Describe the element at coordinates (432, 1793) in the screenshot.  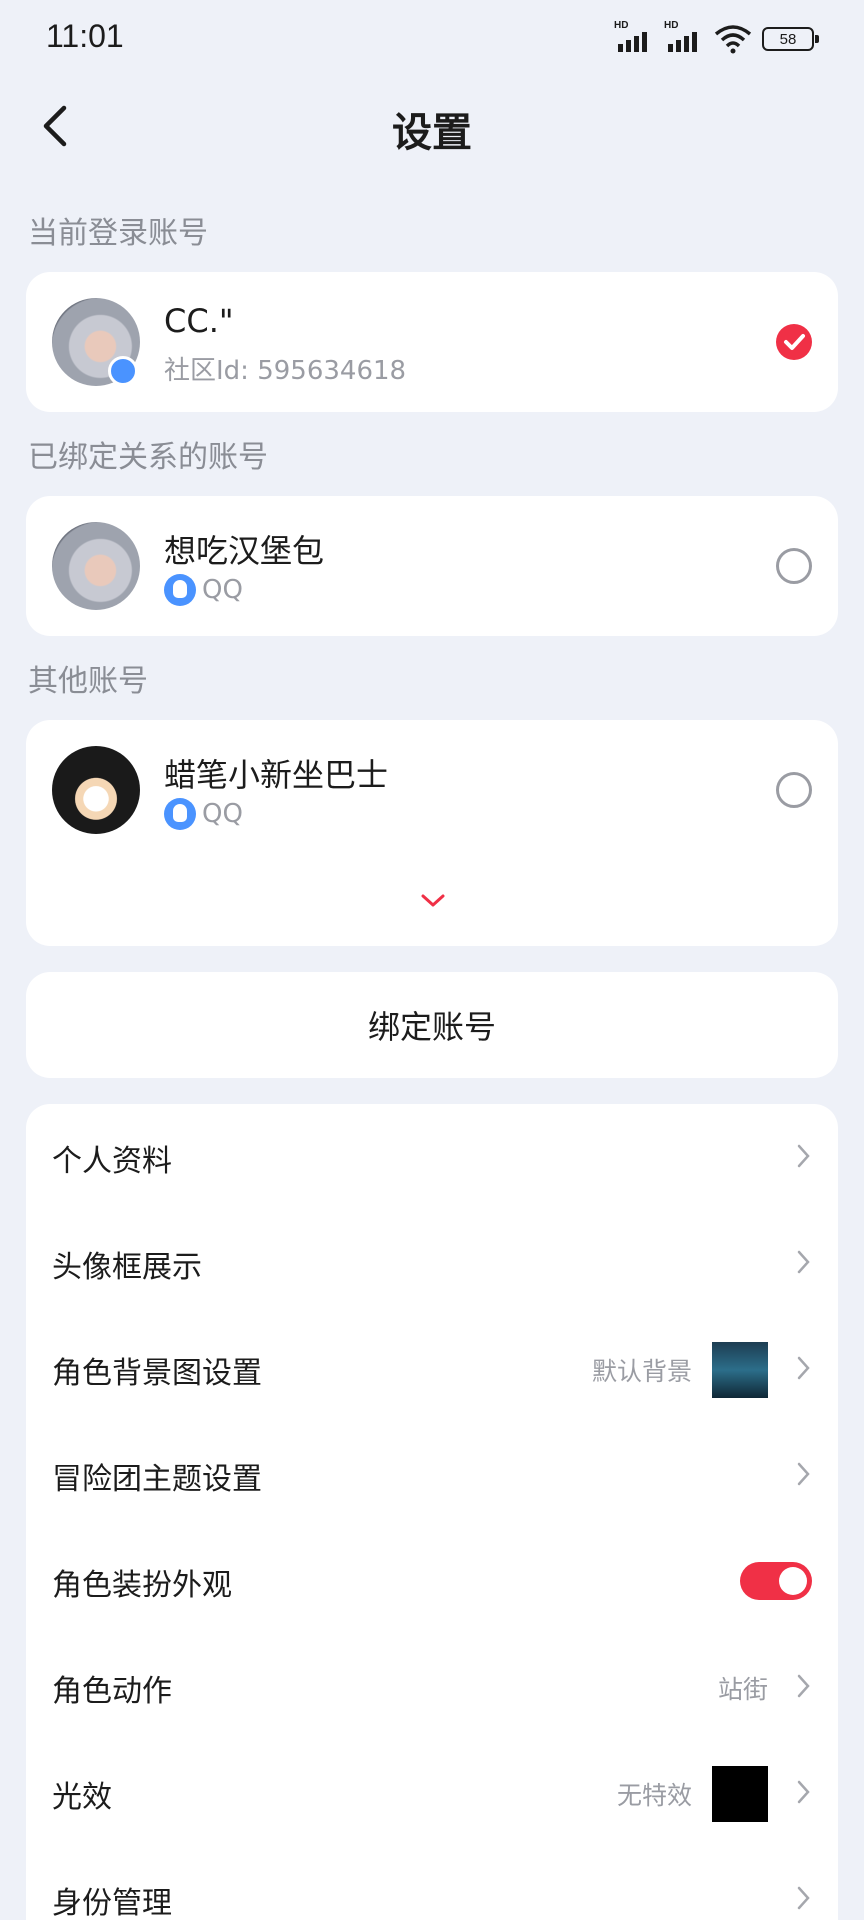
I see `settings-item-light-effect: 光效 无特效` at that location.